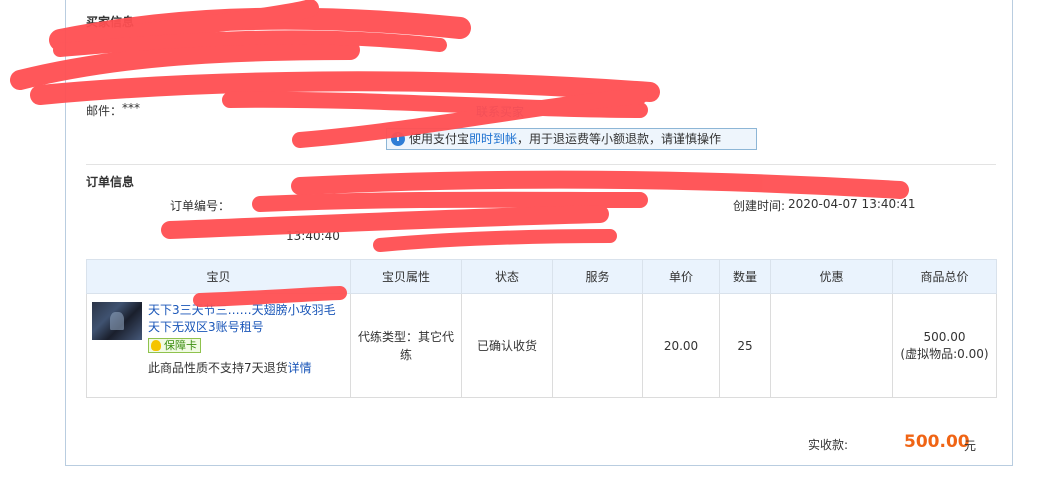 This screenshot has height=480, width=1059. I want to click on item-total-amount: 500.00, so click(944, 336).